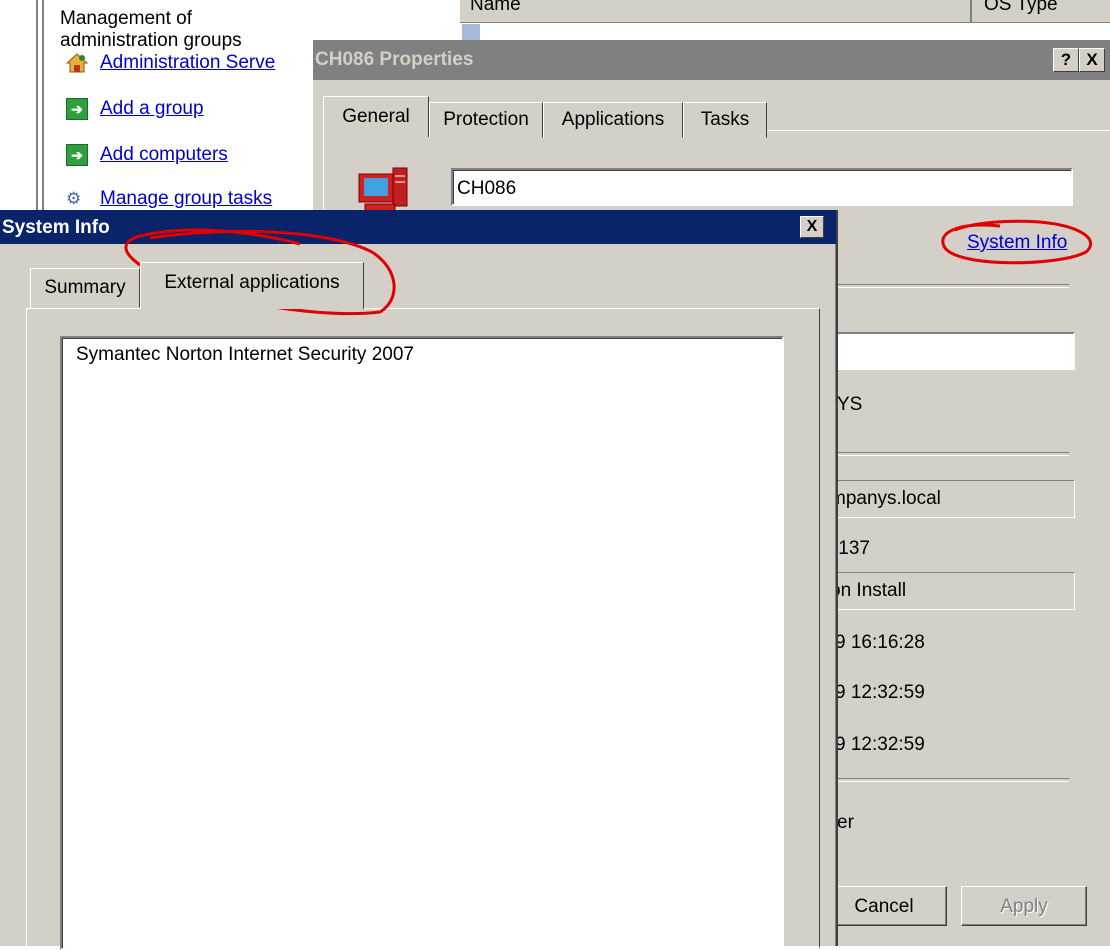  Describe the element at coordinates (186, 199) in the screenshot. I see `task-link-label: Manage group tasks` at that location.